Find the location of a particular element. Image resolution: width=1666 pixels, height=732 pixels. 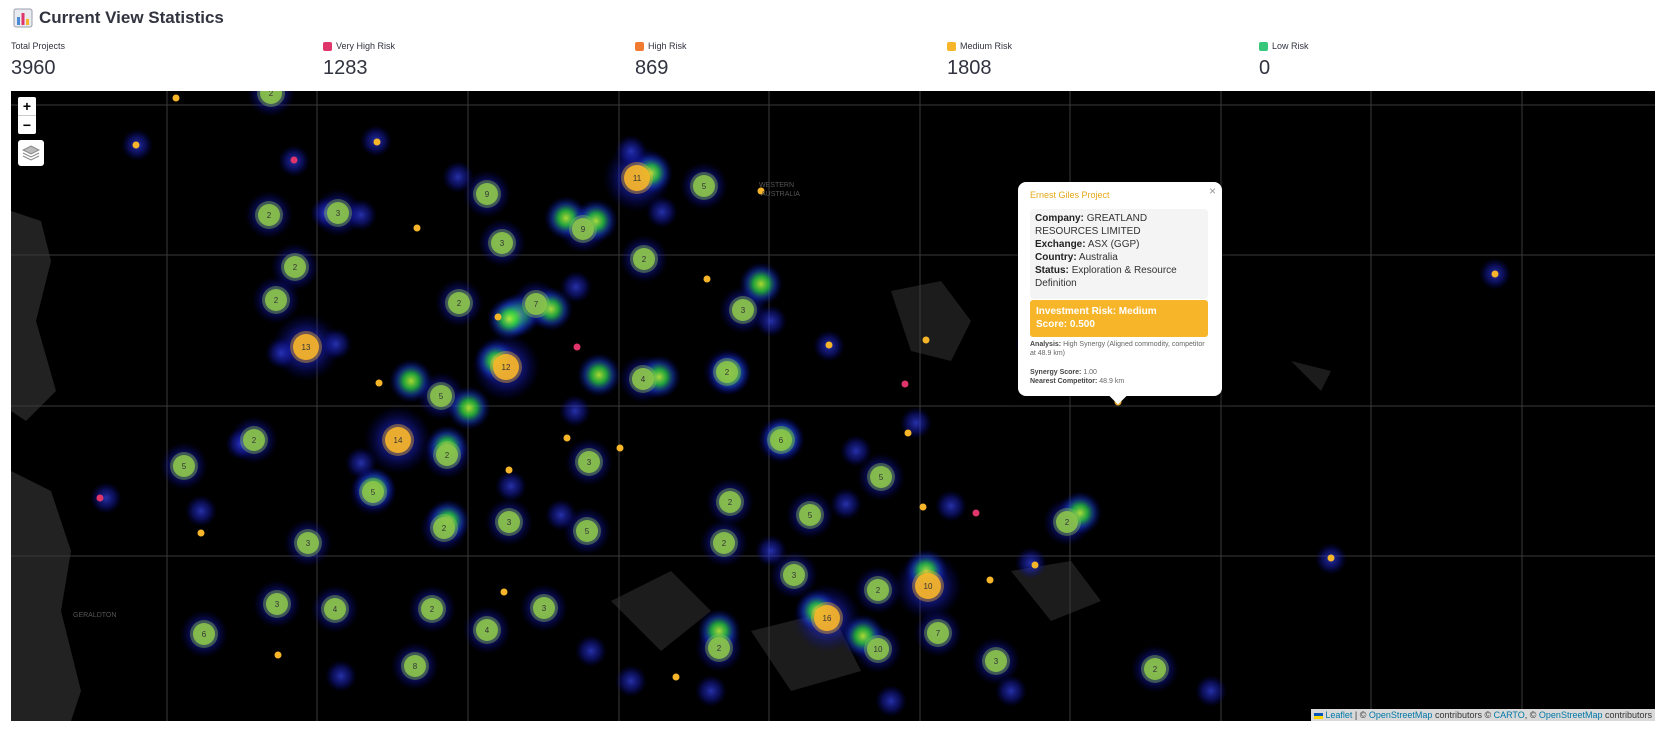

popup-close-button: × is located at coordinates (1212, 191).